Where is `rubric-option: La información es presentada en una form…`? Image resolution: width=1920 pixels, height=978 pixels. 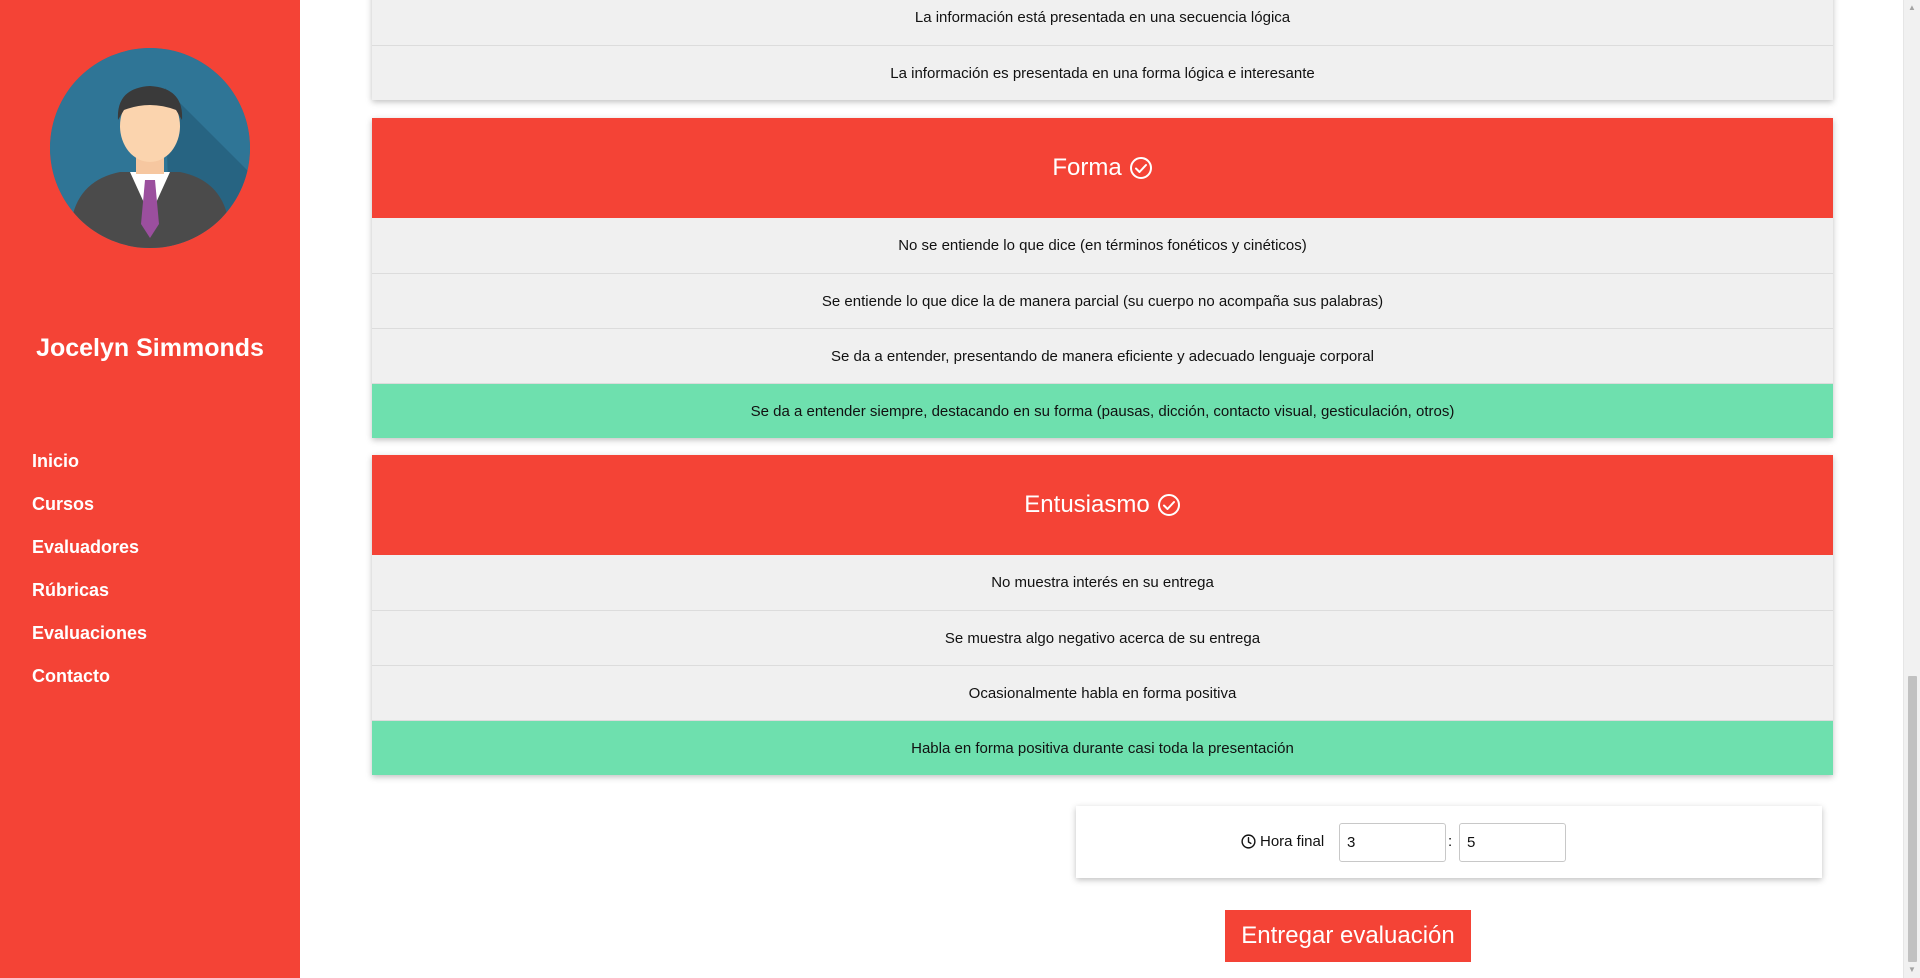 rubric-option: La información es presentada en una form… is located at coordinates (1102, 72).